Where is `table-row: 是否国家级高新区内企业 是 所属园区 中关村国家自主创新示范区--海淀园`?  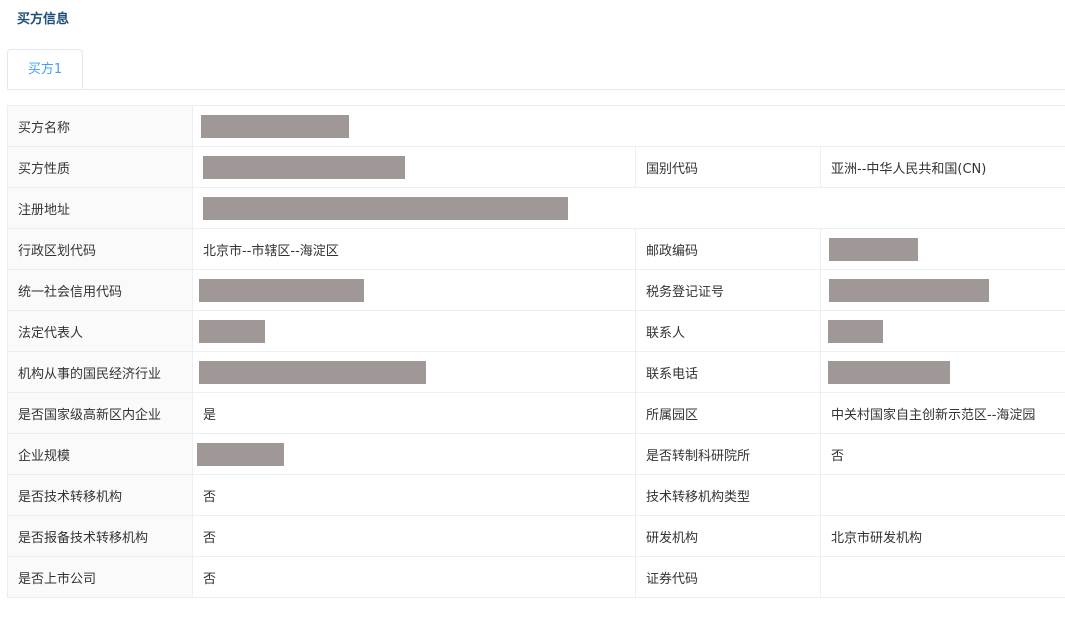 table-row: 是否国家级高新区内企业 是 所属园区 中关村国家自主创新示范区--海淀园 is located at coordinates (536, 413).